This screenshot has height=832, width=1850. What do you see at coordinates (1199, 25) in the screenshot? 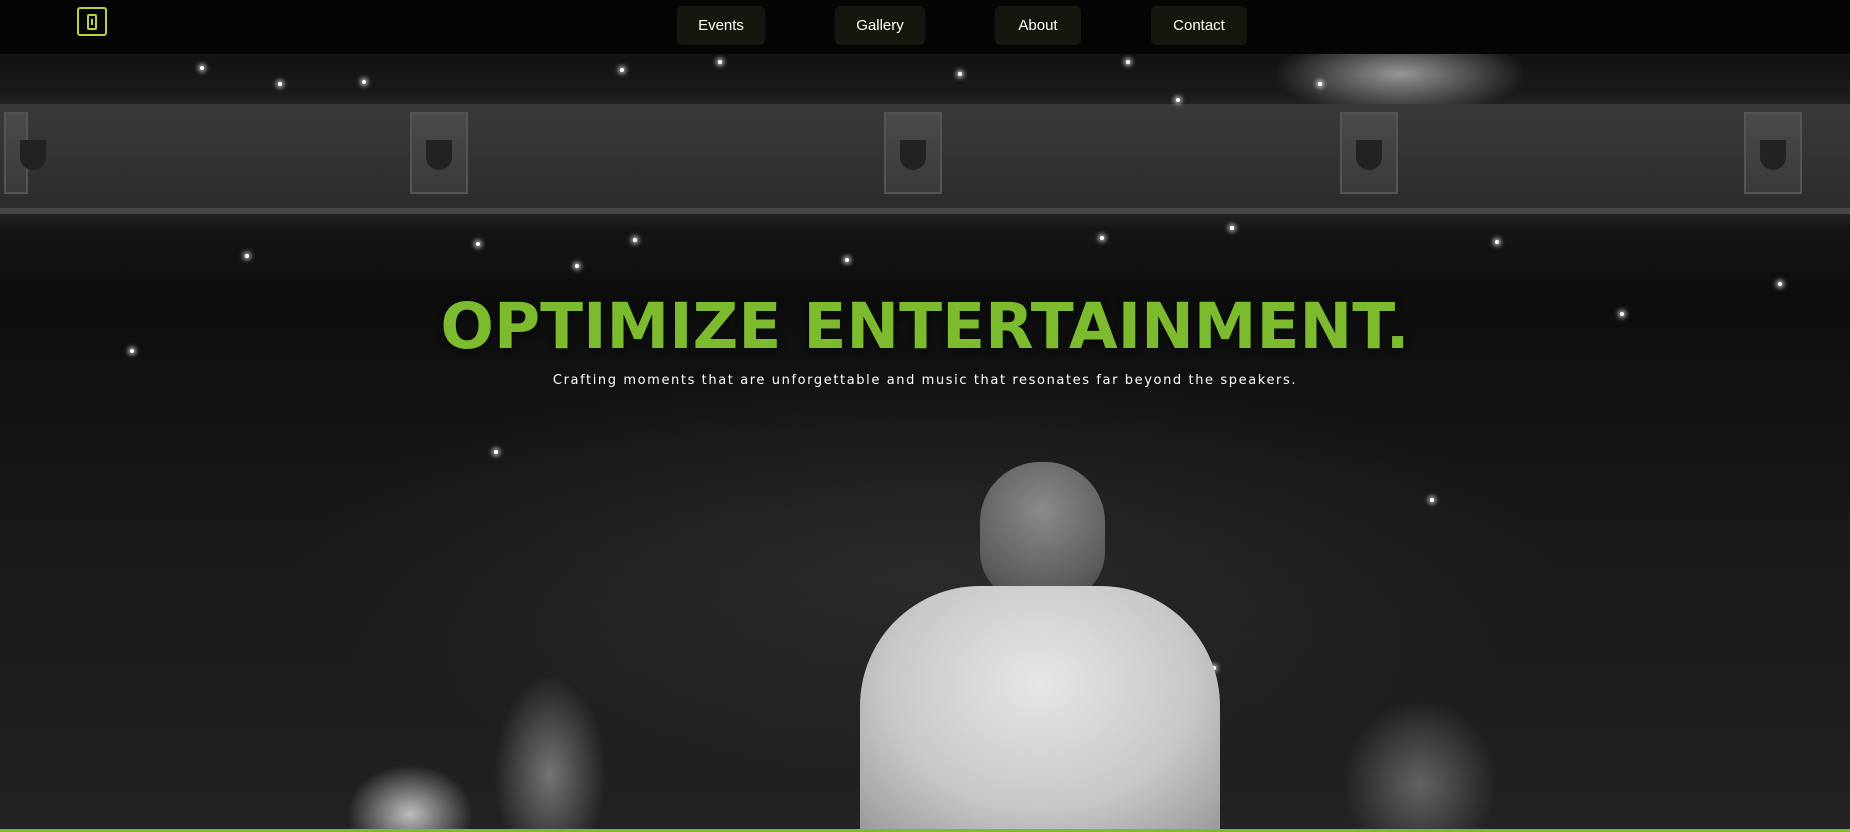
I see `nav-contact-button: Contact` at bounding box center [1199, 25].